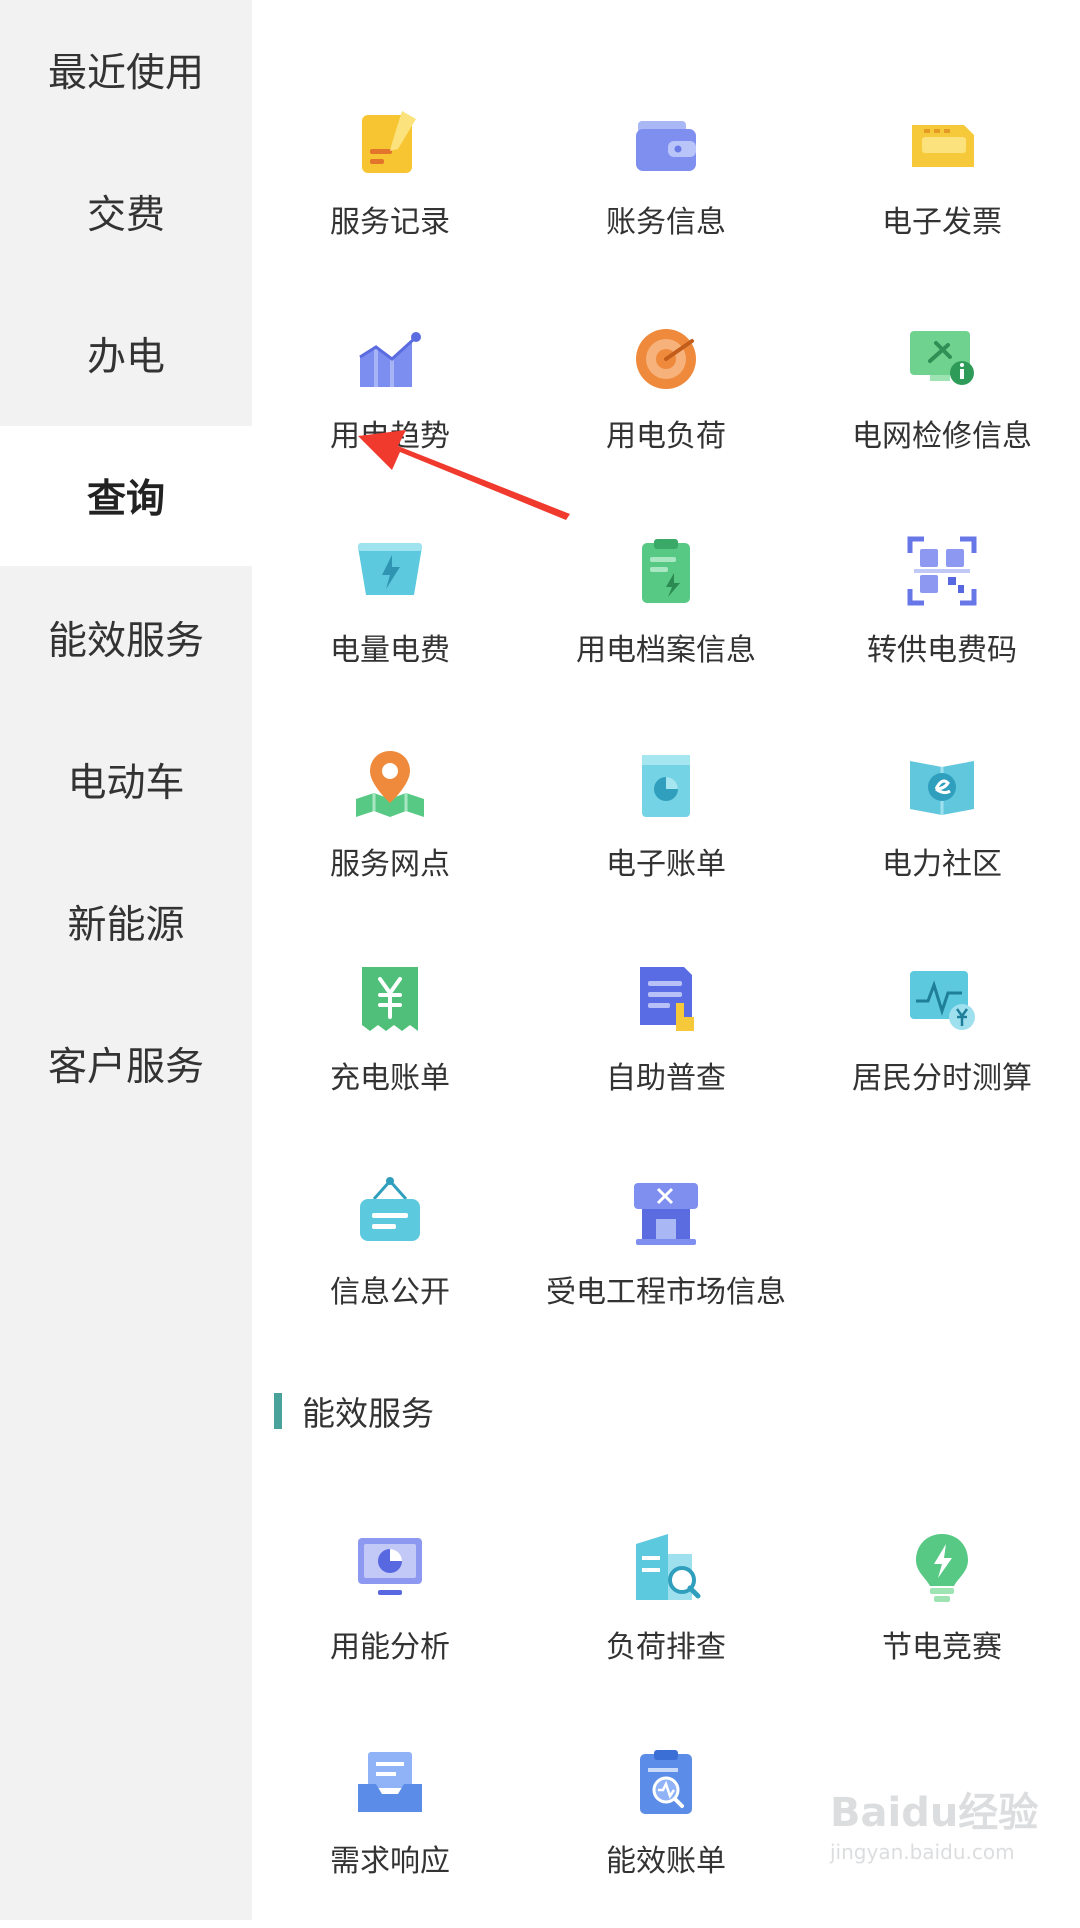 This screenshot has height=1928, width=1080. I want to click on service-tile-power-project-market-info: 受电工程市场信息, so click(666, 1252).